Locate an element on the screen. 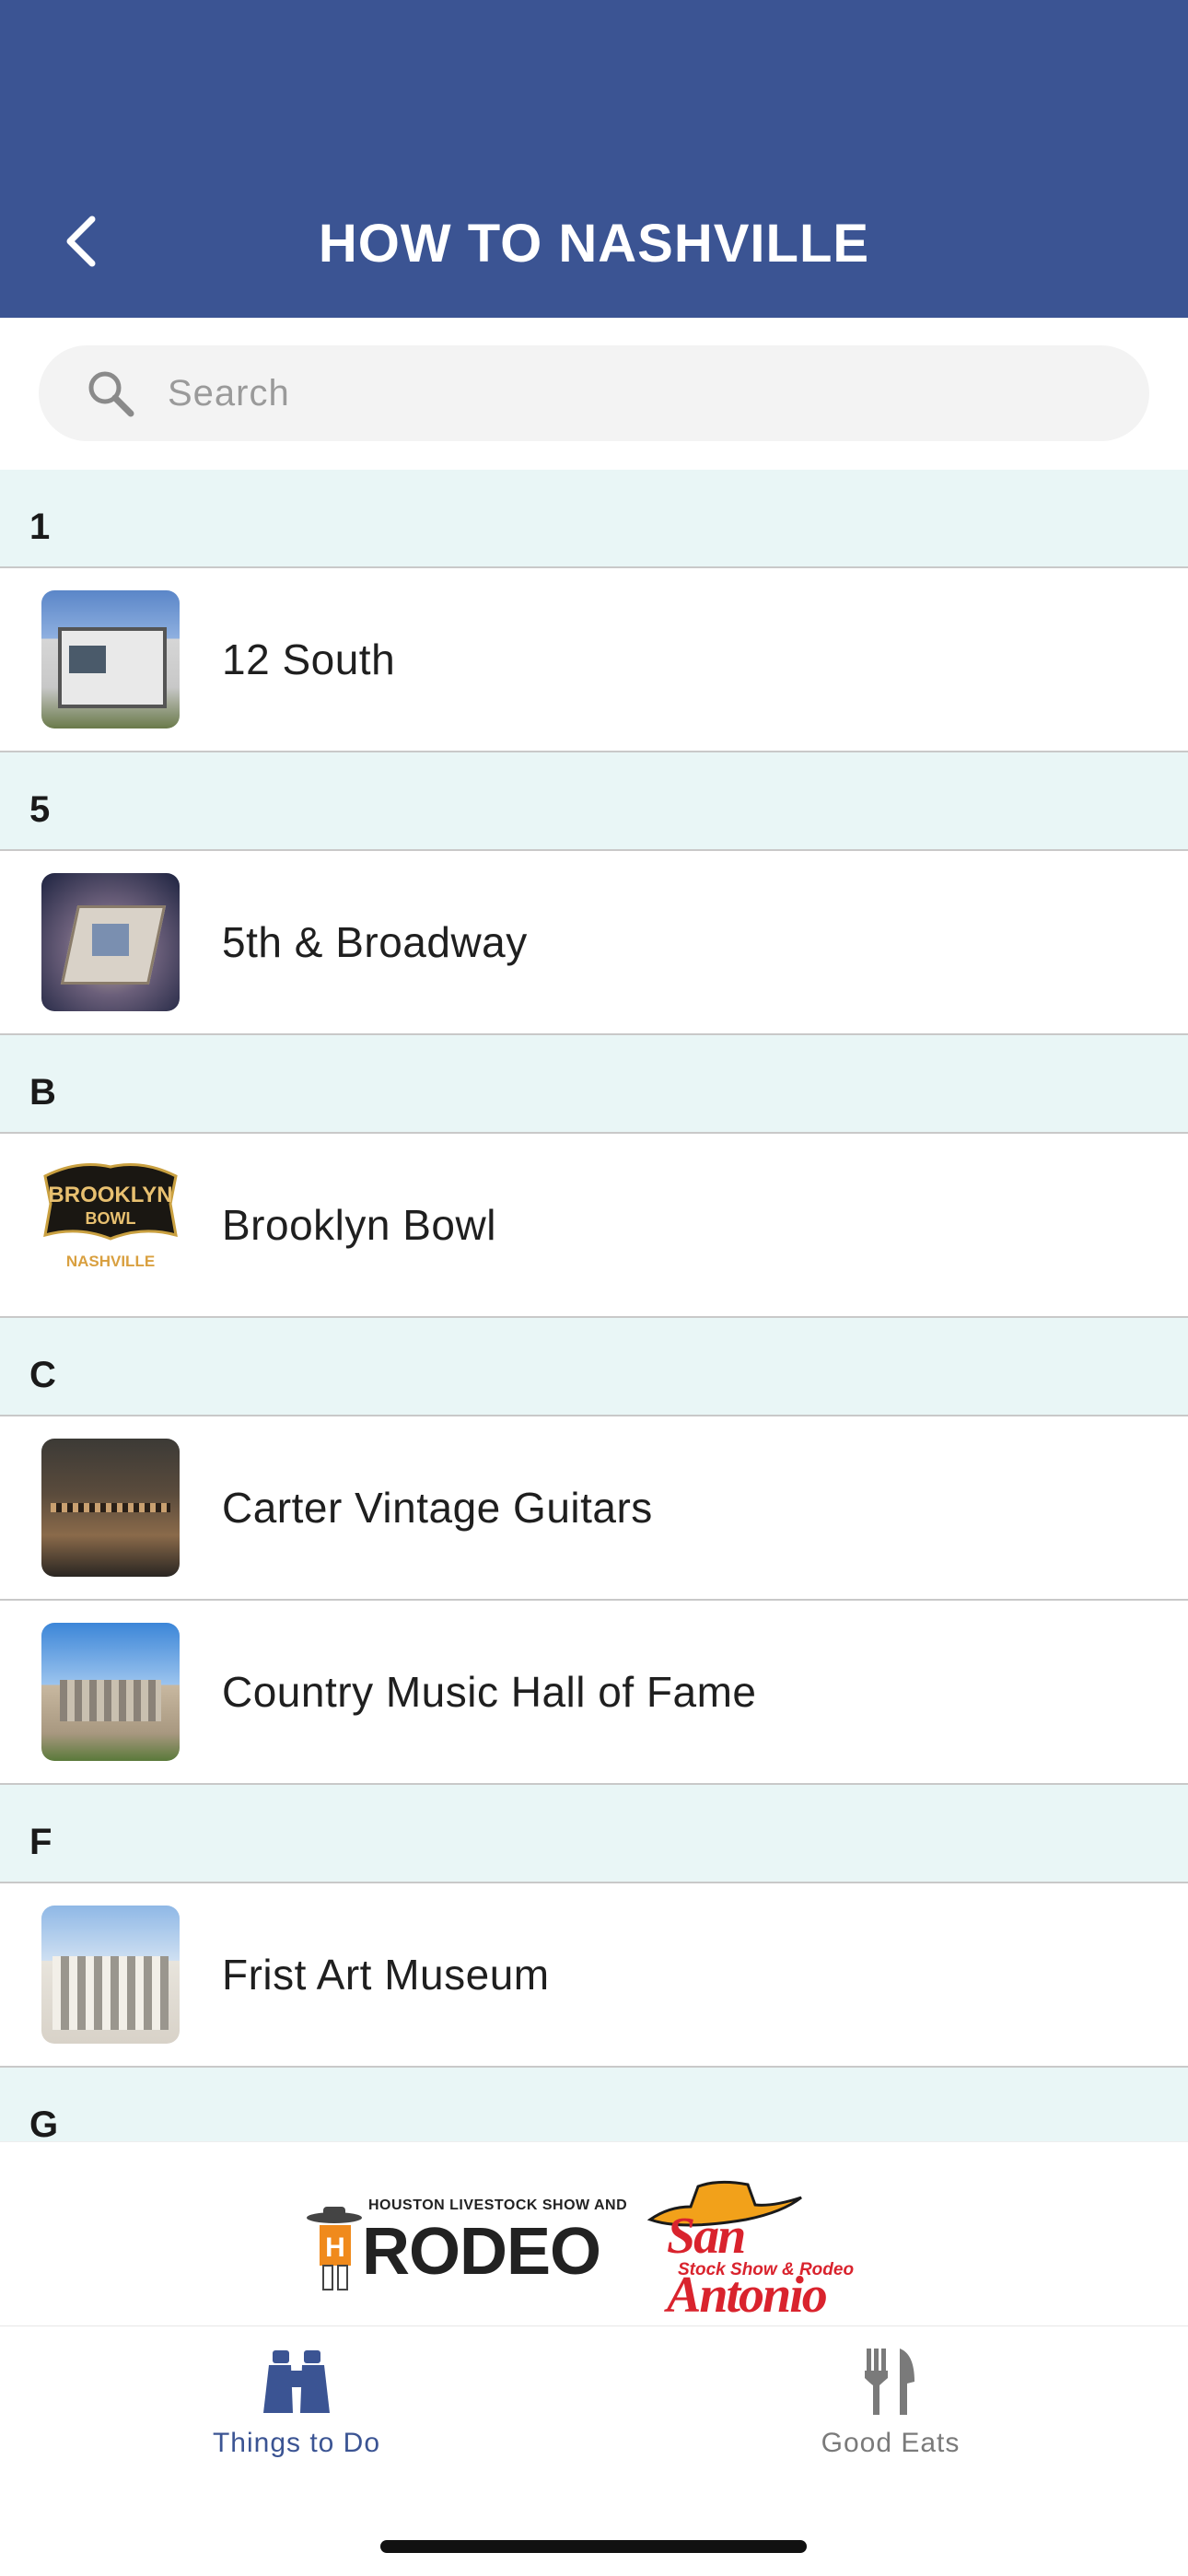 The height and width of the screenshot is (2576, 1188). list-item-label: Frist Art Museum is located at coordinates (386, 1975).